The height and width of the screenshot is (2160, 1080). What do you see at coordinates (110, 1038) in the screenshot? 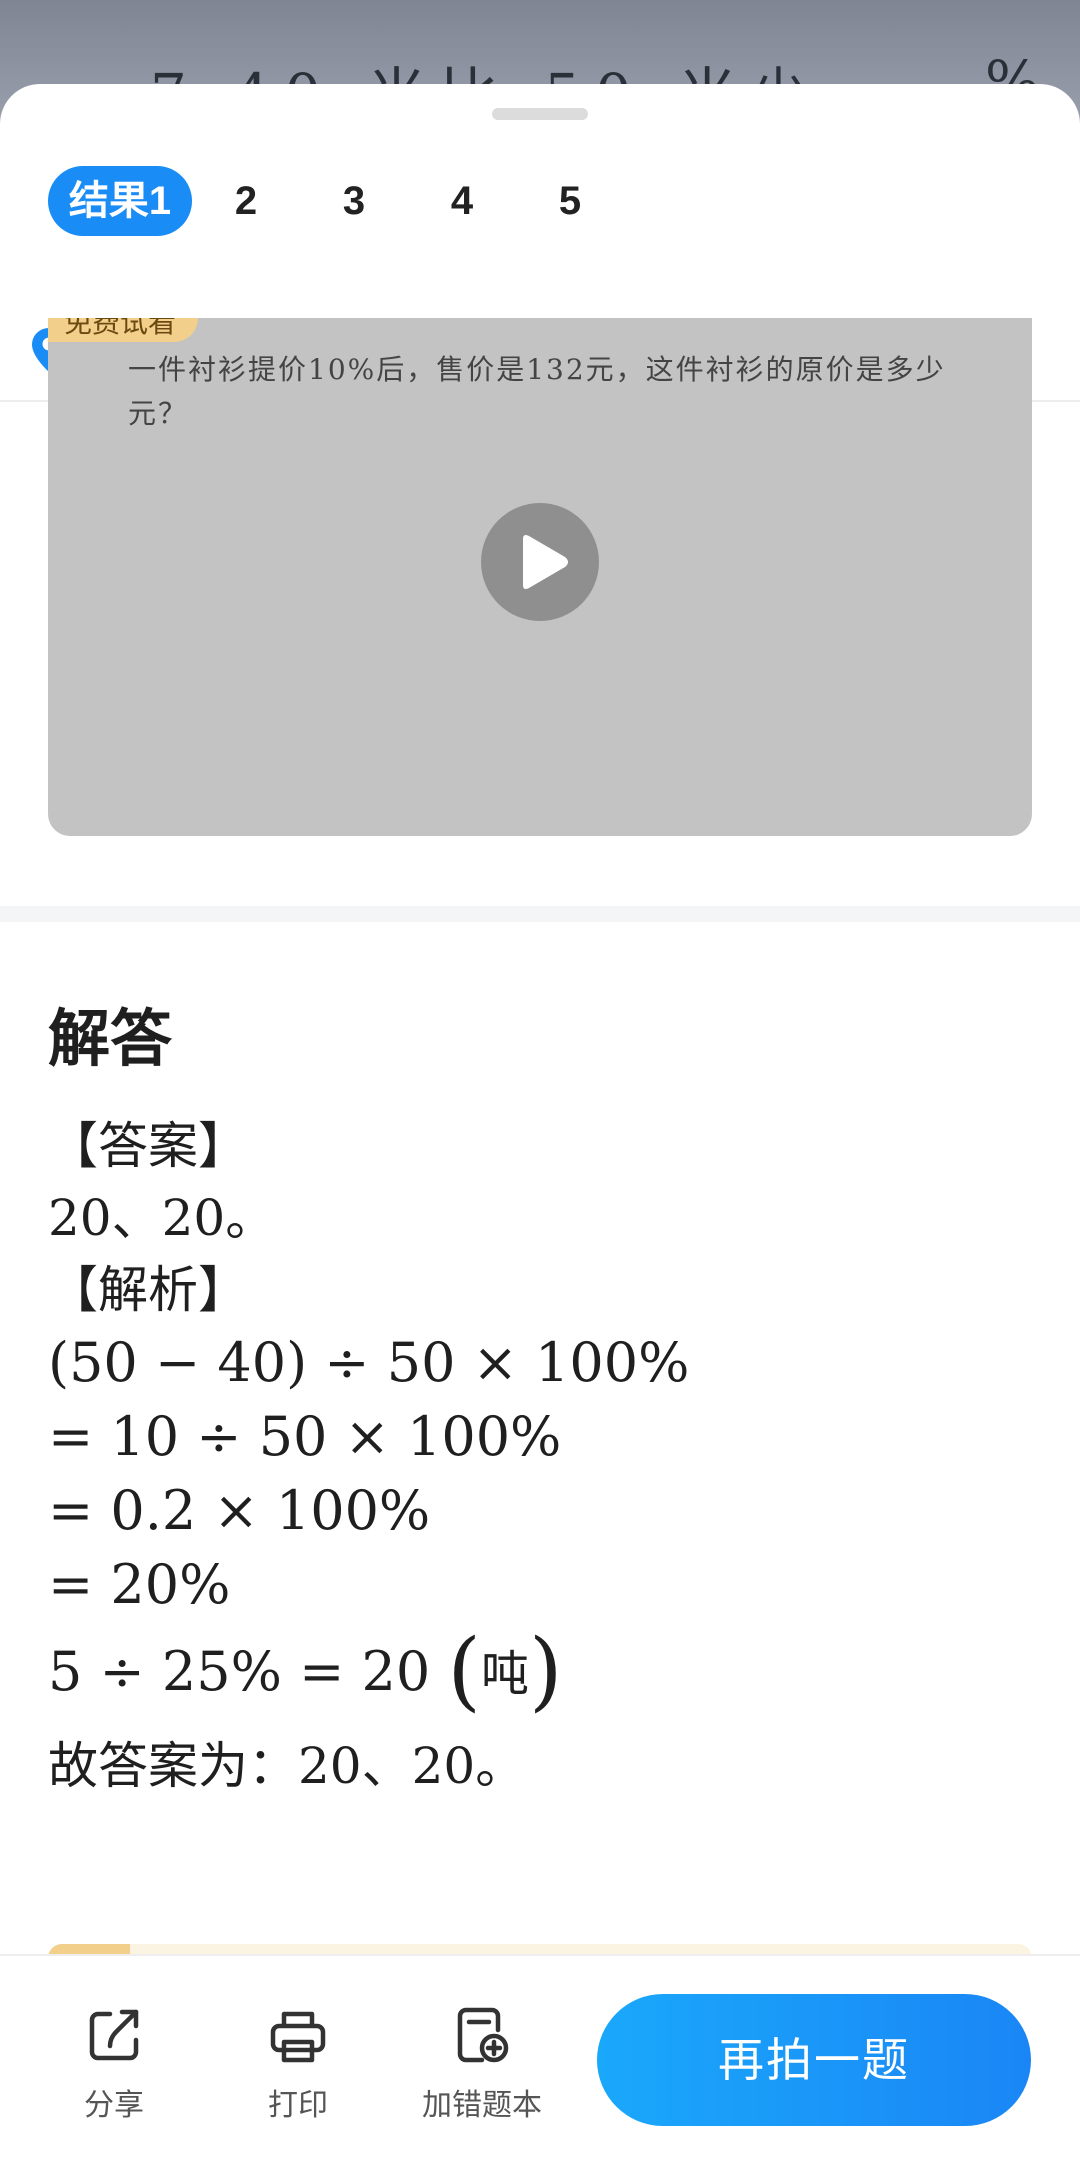
I see `answer-title: 解答` at bounding box center [110, 1038].